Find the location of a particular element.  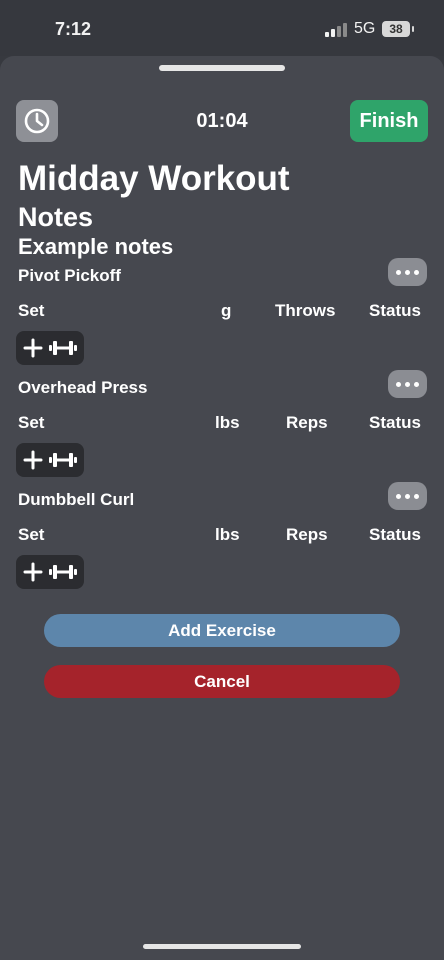

status-bar: 7:12 5G 38 is located at coordinates (222, 28).